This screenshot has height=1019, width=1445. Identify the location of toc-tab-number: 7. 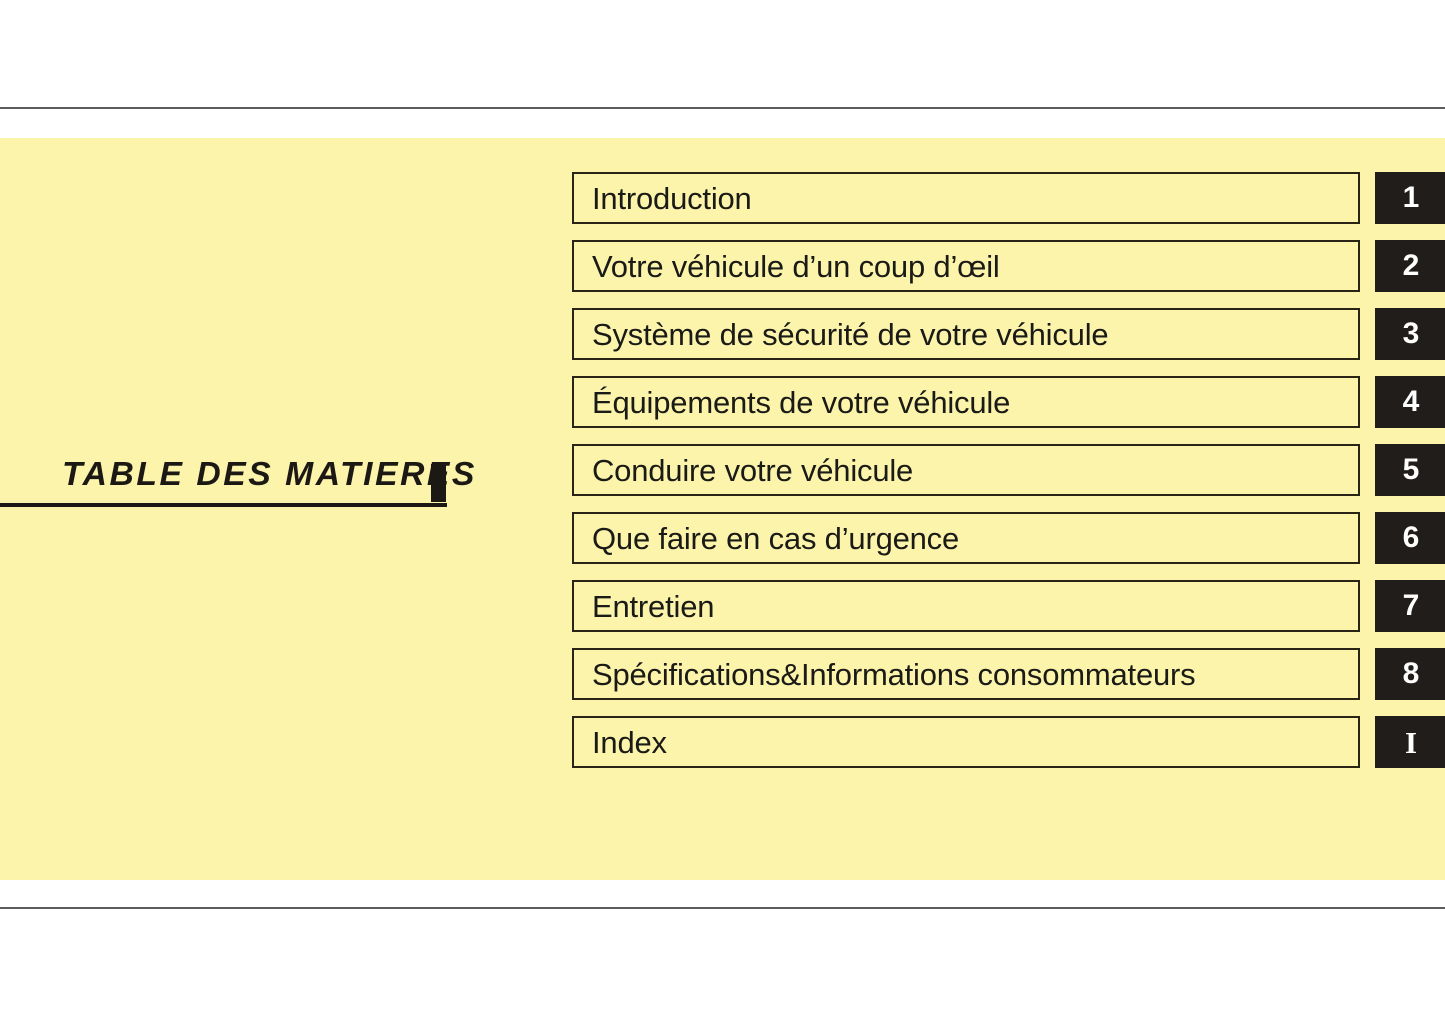
(1411, 605).